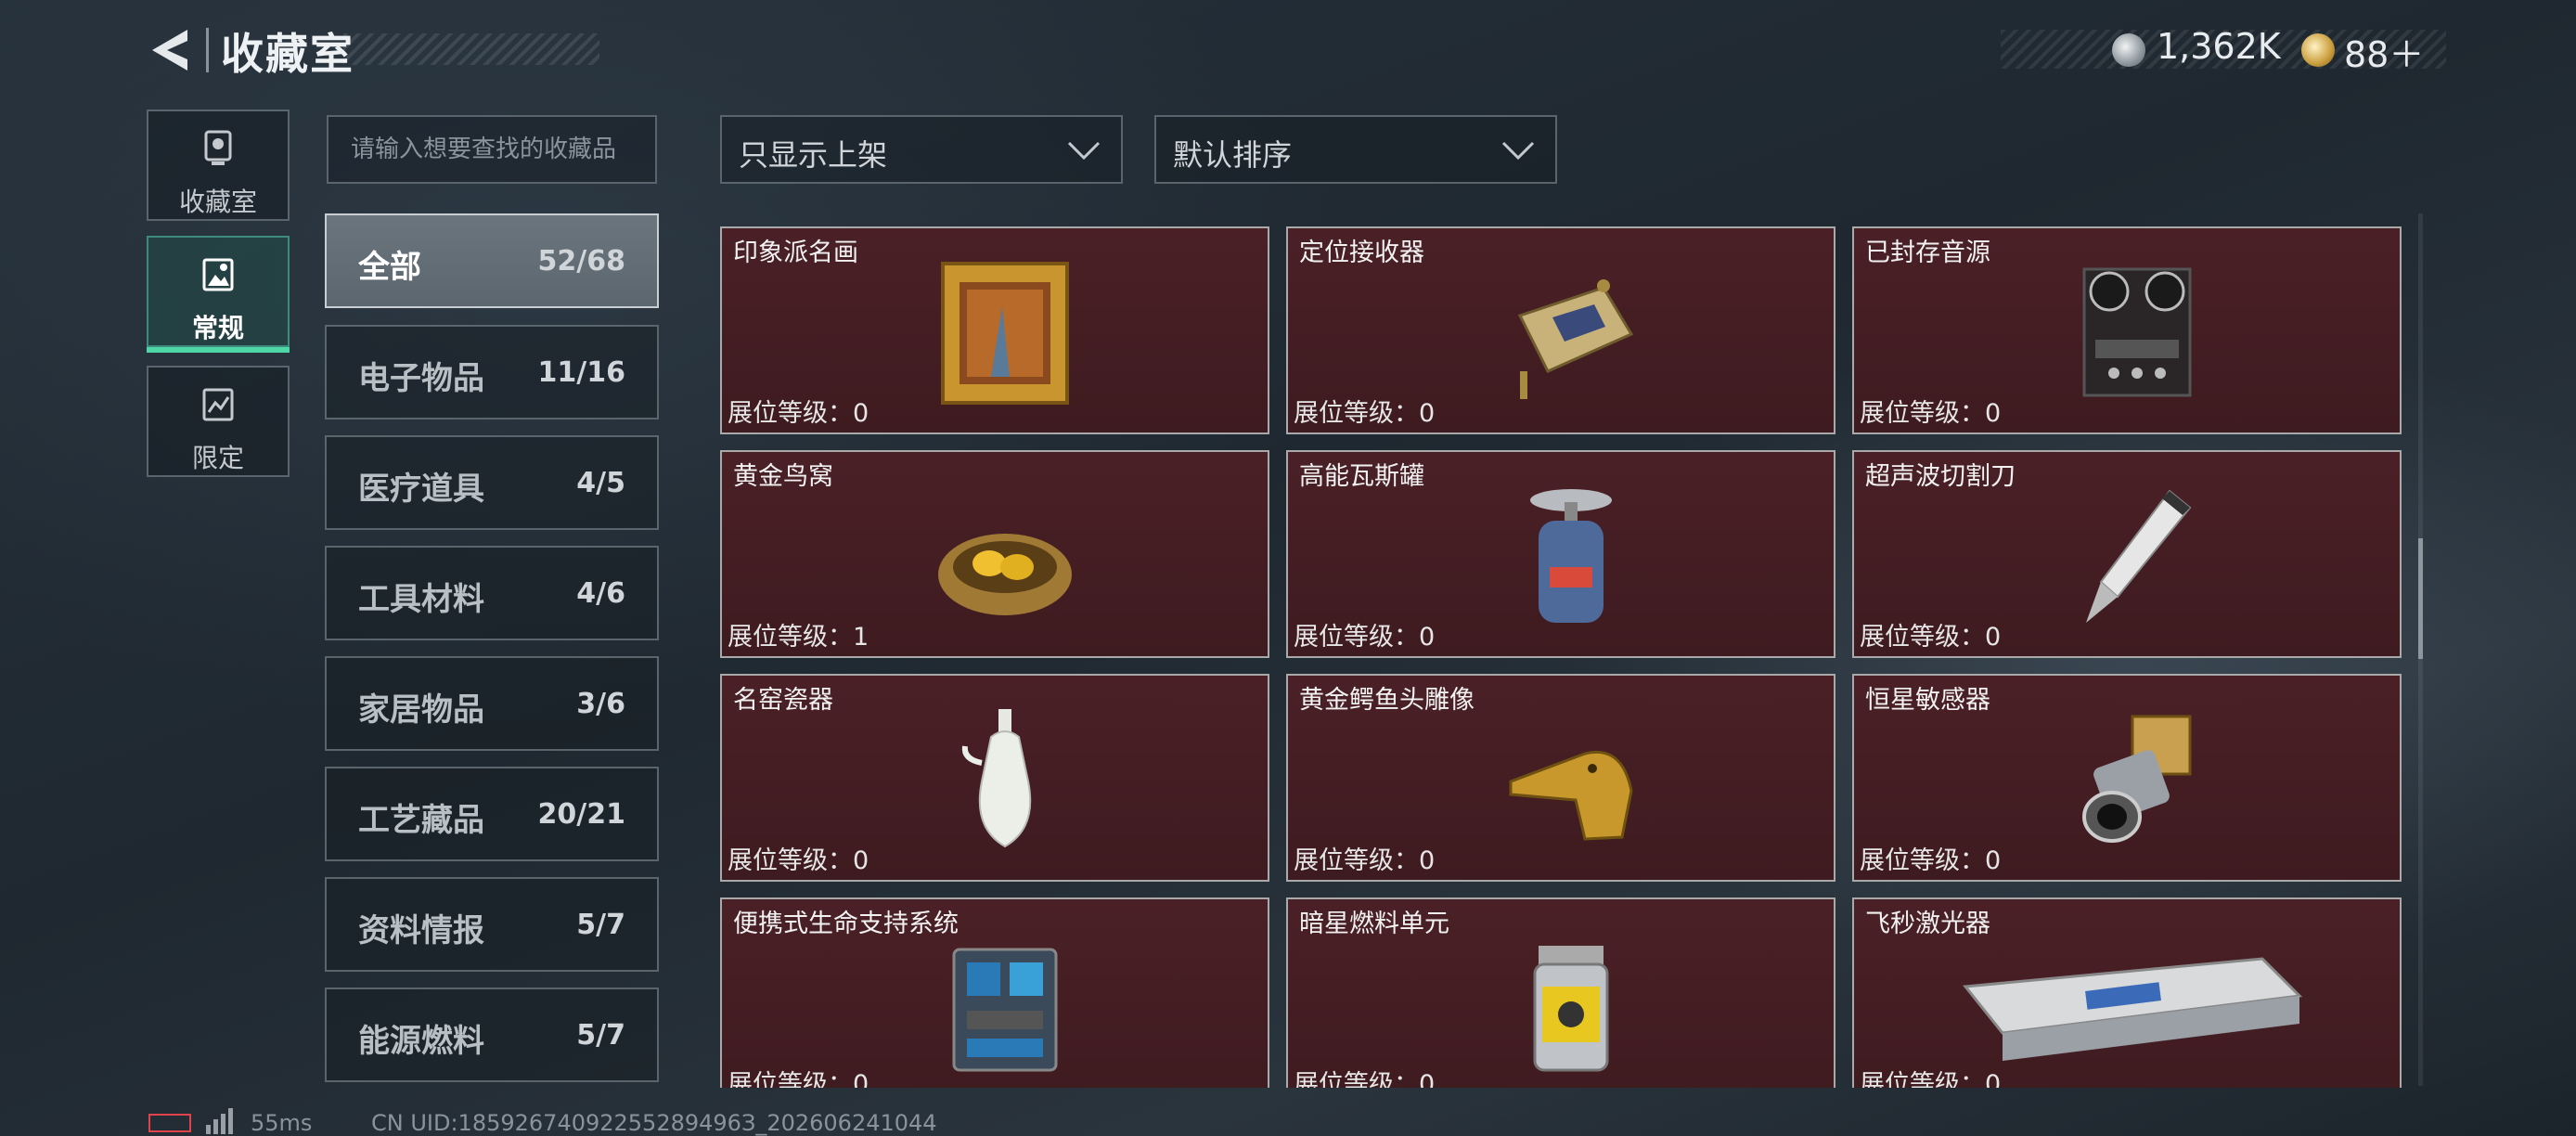 The width and height of the screenshot is (2576, 1136). I want to click on subcategory-label: 工具材料, so click(421, 599).